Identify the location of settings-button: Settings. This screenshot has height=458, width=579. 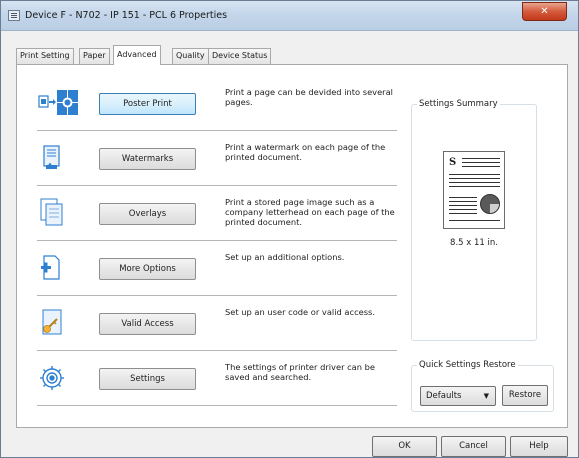
(147, 379).